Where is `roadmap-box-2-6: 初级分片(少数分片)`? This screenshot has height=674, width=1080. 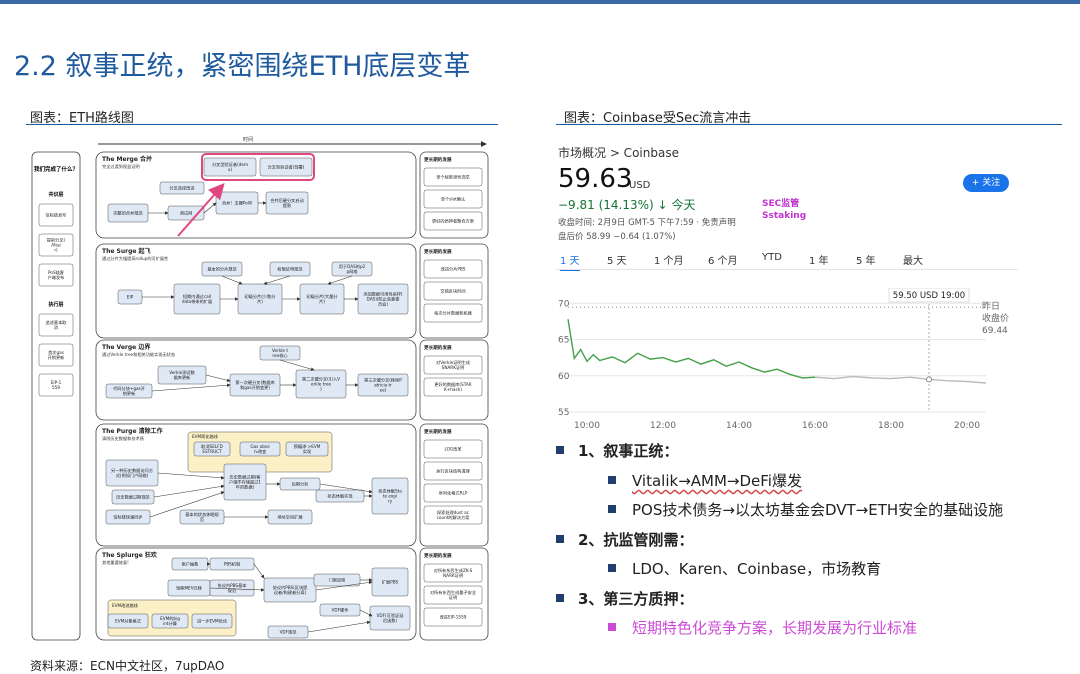
roadmap-box-2-6: 初级分片(少数分片) is located at coordinates (260, 299).